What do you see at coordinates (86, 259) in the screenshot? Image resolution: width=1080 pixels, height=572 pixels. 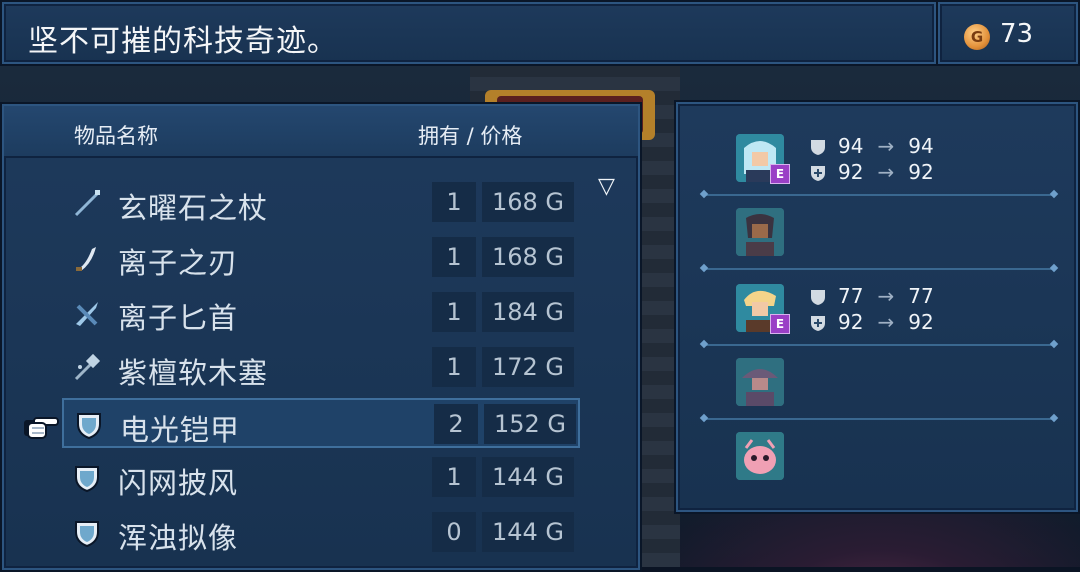 I see `blade-icon` at bounding box center [86, 259].